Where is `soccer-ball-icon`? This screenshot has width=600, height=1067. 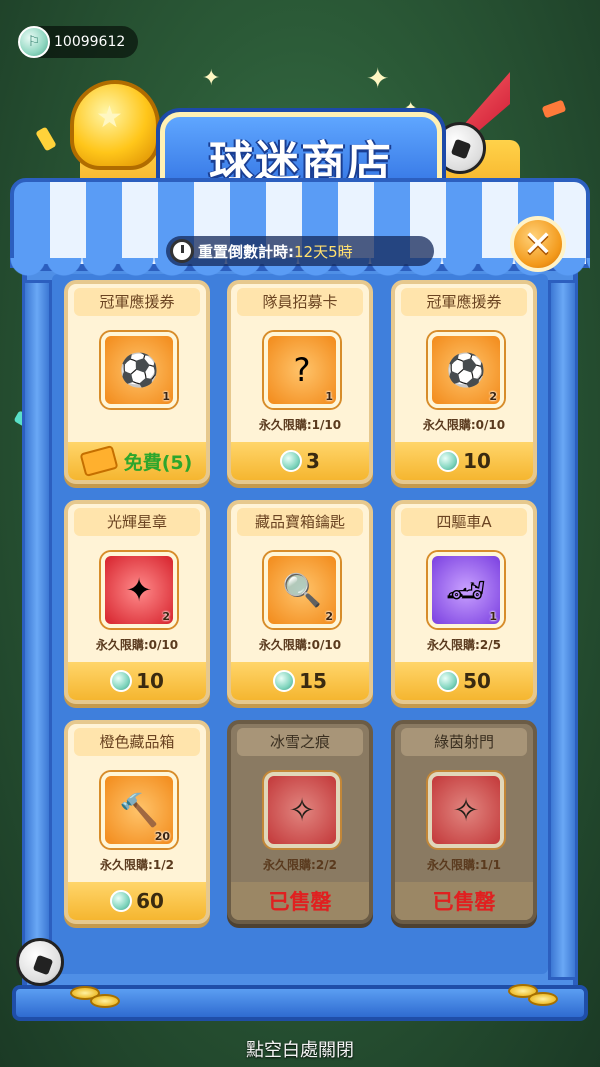 soccer-ball-icon is located at coordinates (40, 962).